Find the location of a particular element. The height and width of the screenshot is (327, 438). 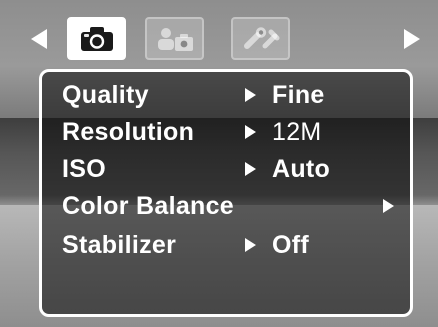

scene-person-camera-icon is located at coordinates (175, 39).